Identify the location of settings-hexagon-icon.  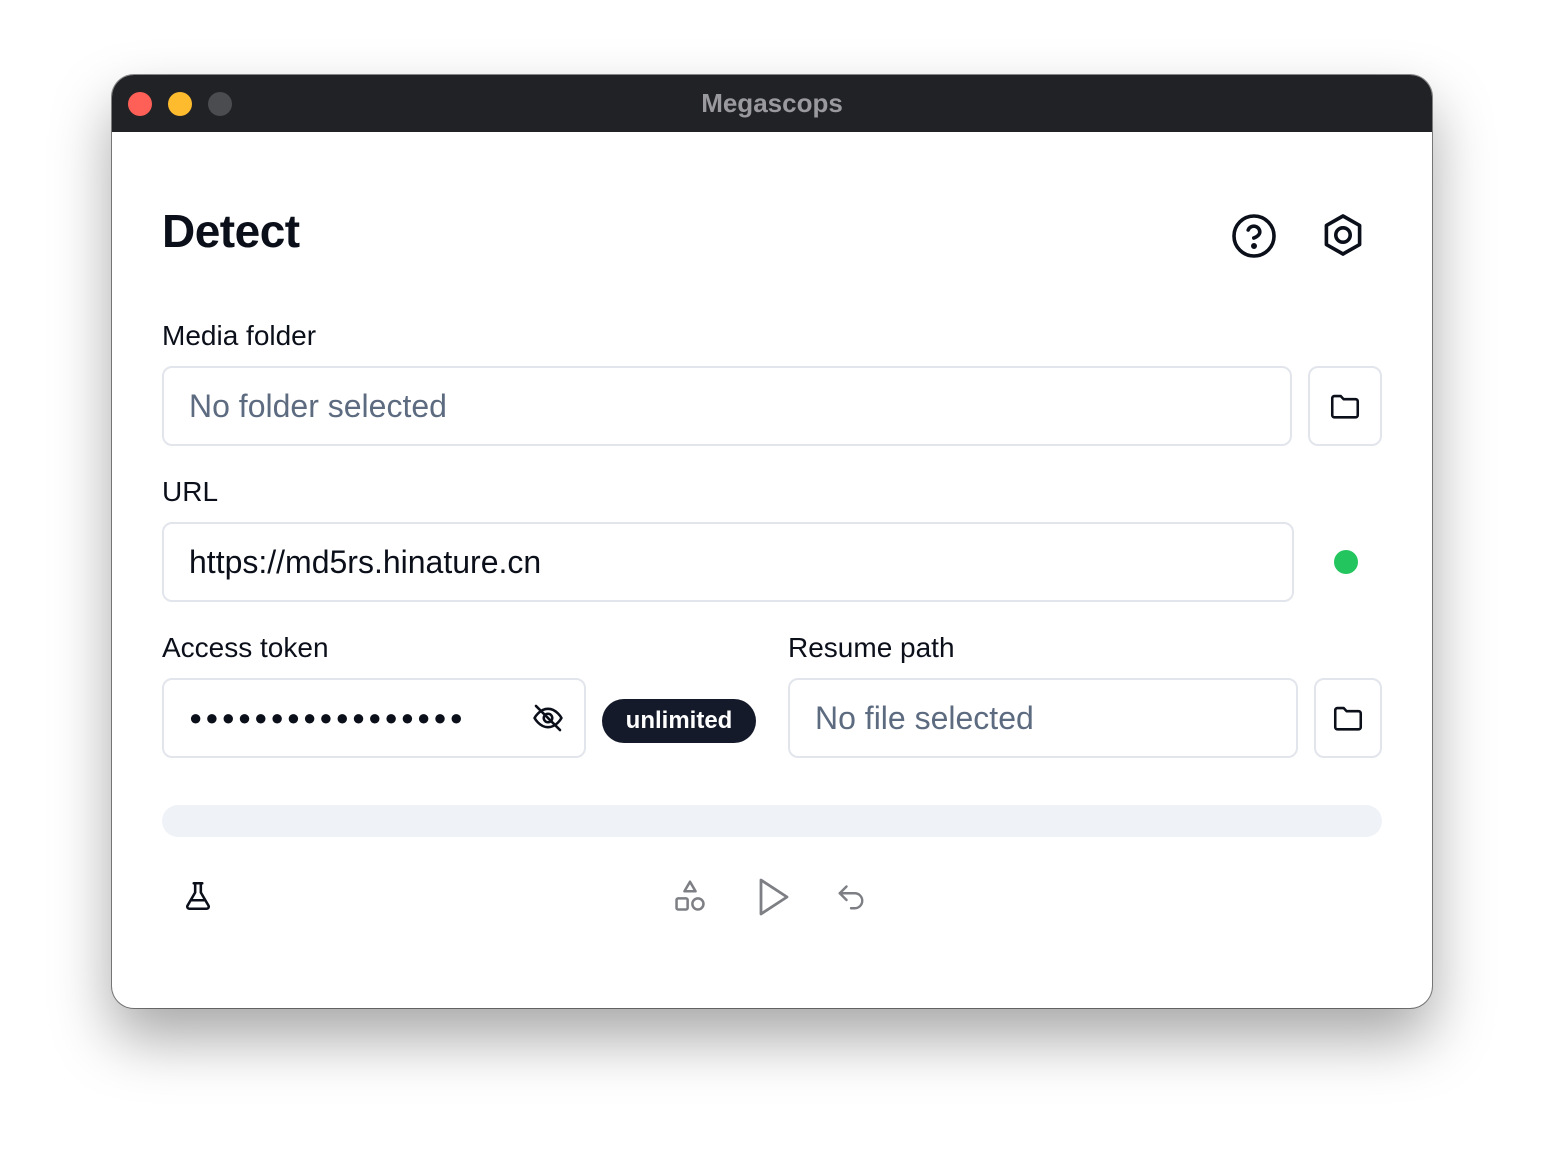
(1343, 235).